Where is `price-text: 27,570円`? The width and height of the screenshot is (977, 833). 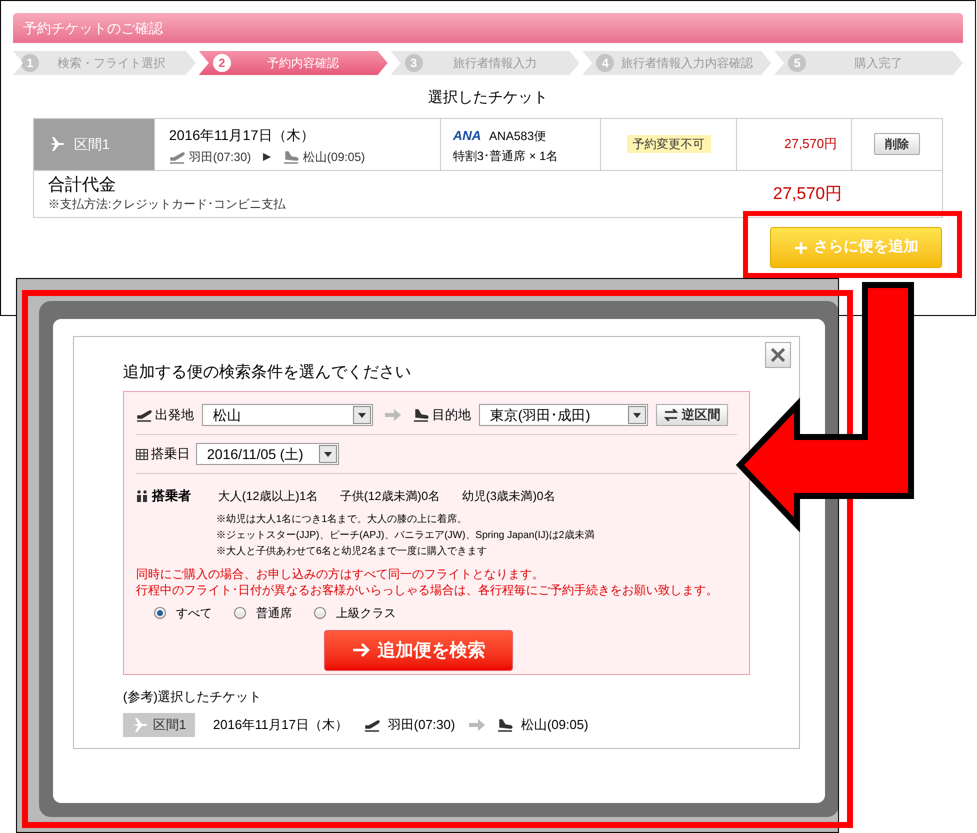
price-text: 27,570円 is located at coordinates (810, 144).